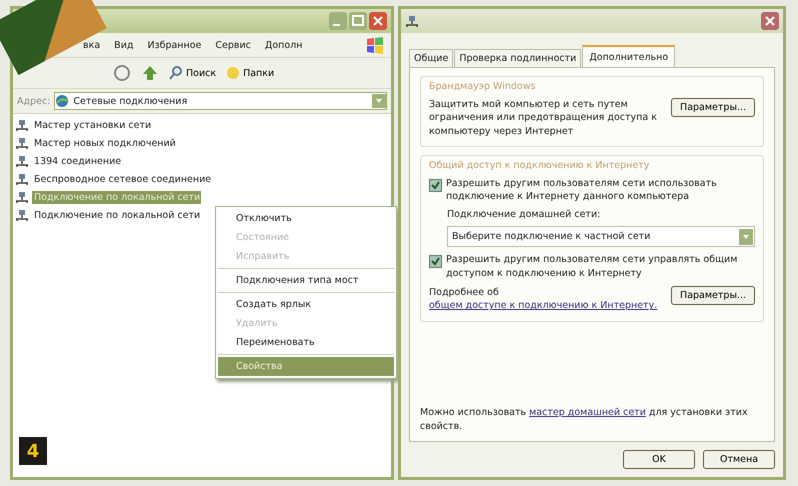  What do you see at coordinates (584, 419) in the screenshot?
I see `info-text: Можно использовать мастер домашней сети для установки этих свойств.` at bounding box center [584, 419].